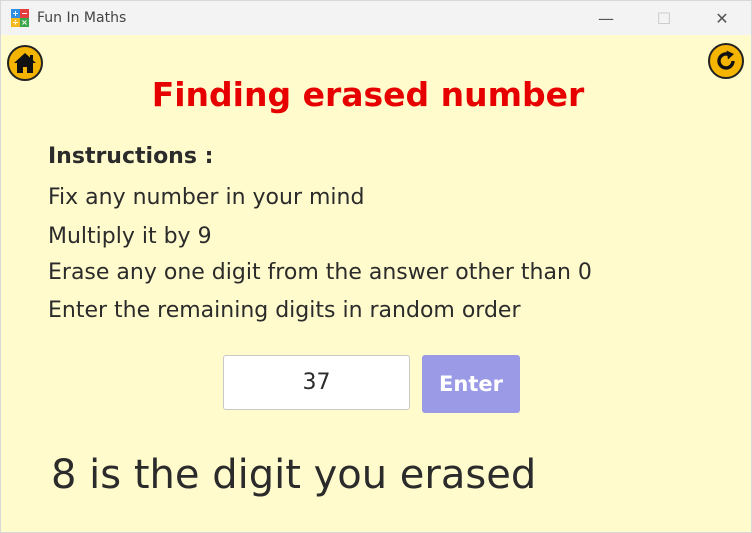  What do you see at coordinates (25, 63) in the screenshot?
I see `home-icon` at bounding box center [25, 63].